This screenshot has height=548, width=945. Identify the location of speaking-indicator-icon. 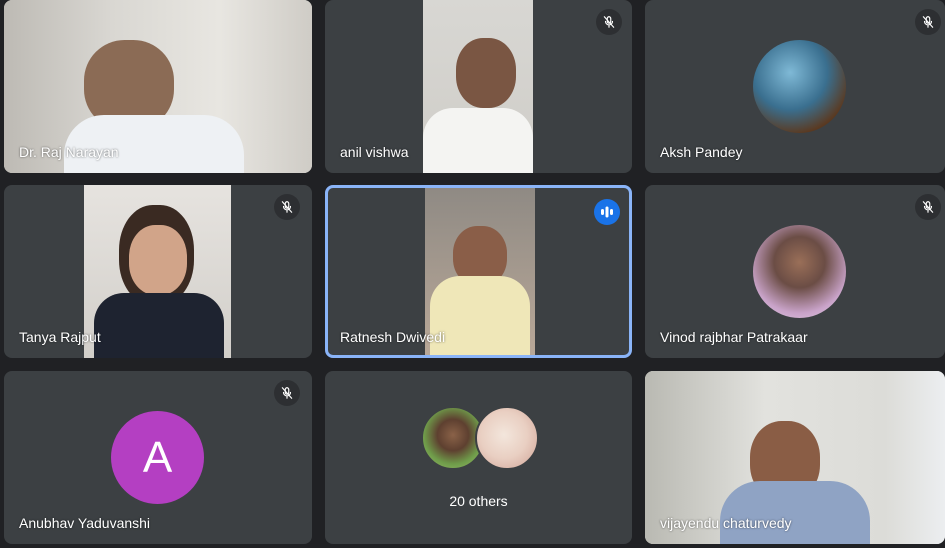
(607, 212).